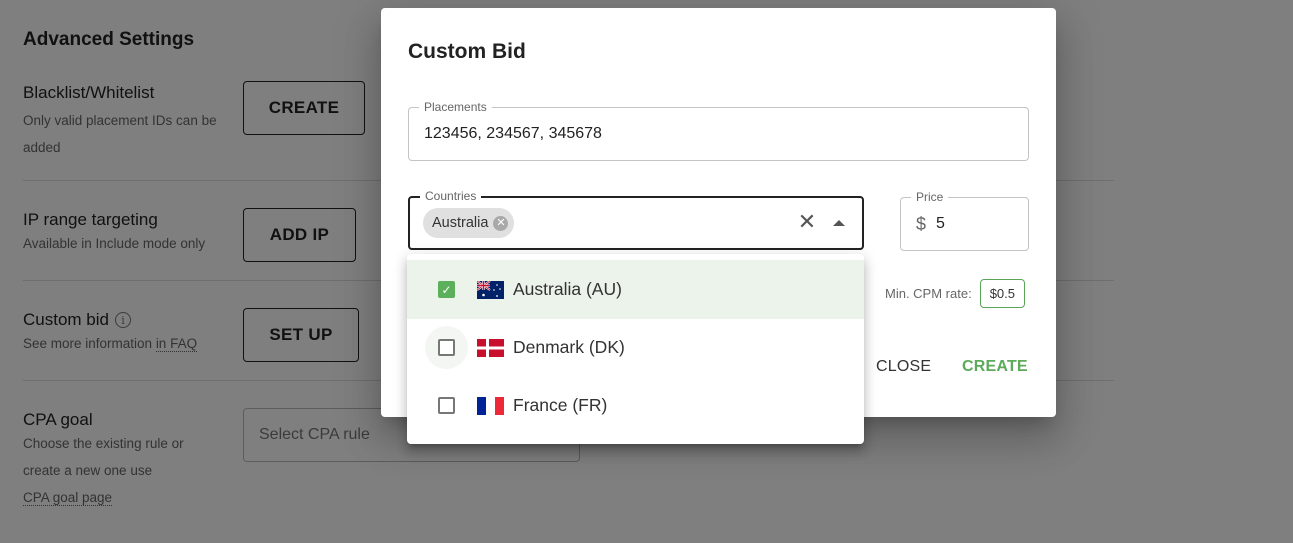 Image resolution: width=1293 pixels, height=543 pixels. What do you see at coordinates (569, 347) in the screenshot?
I see `option-label: Denmark (DK)` at bounding box center [569, 347].